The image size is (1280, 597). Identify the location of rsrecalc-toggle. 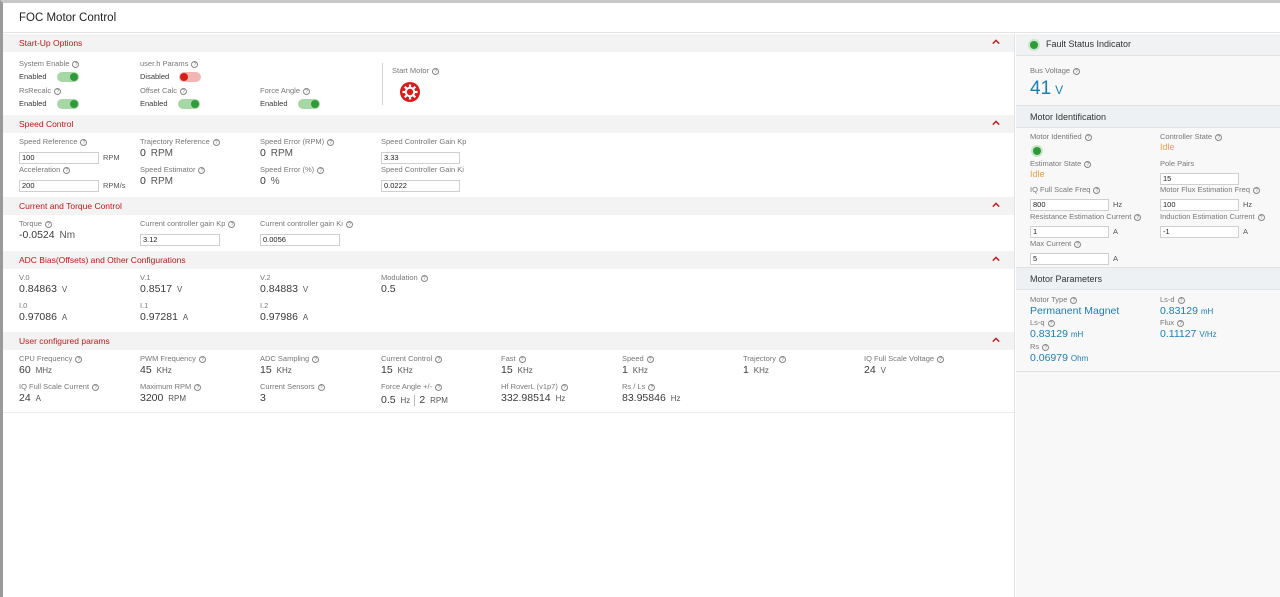
(67, 104).